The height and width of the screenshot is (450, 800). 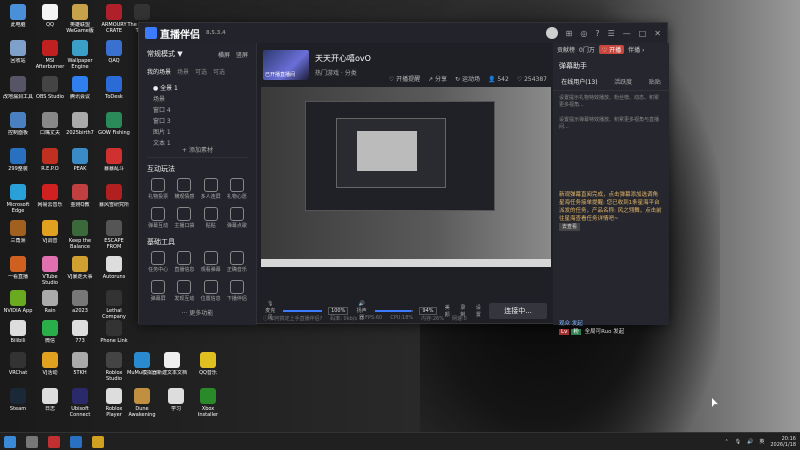 What do you see at coordinates (211, 189) in the screenshot?
I see `interact-tool: 多人连屏` at bounding box center [211, 189].